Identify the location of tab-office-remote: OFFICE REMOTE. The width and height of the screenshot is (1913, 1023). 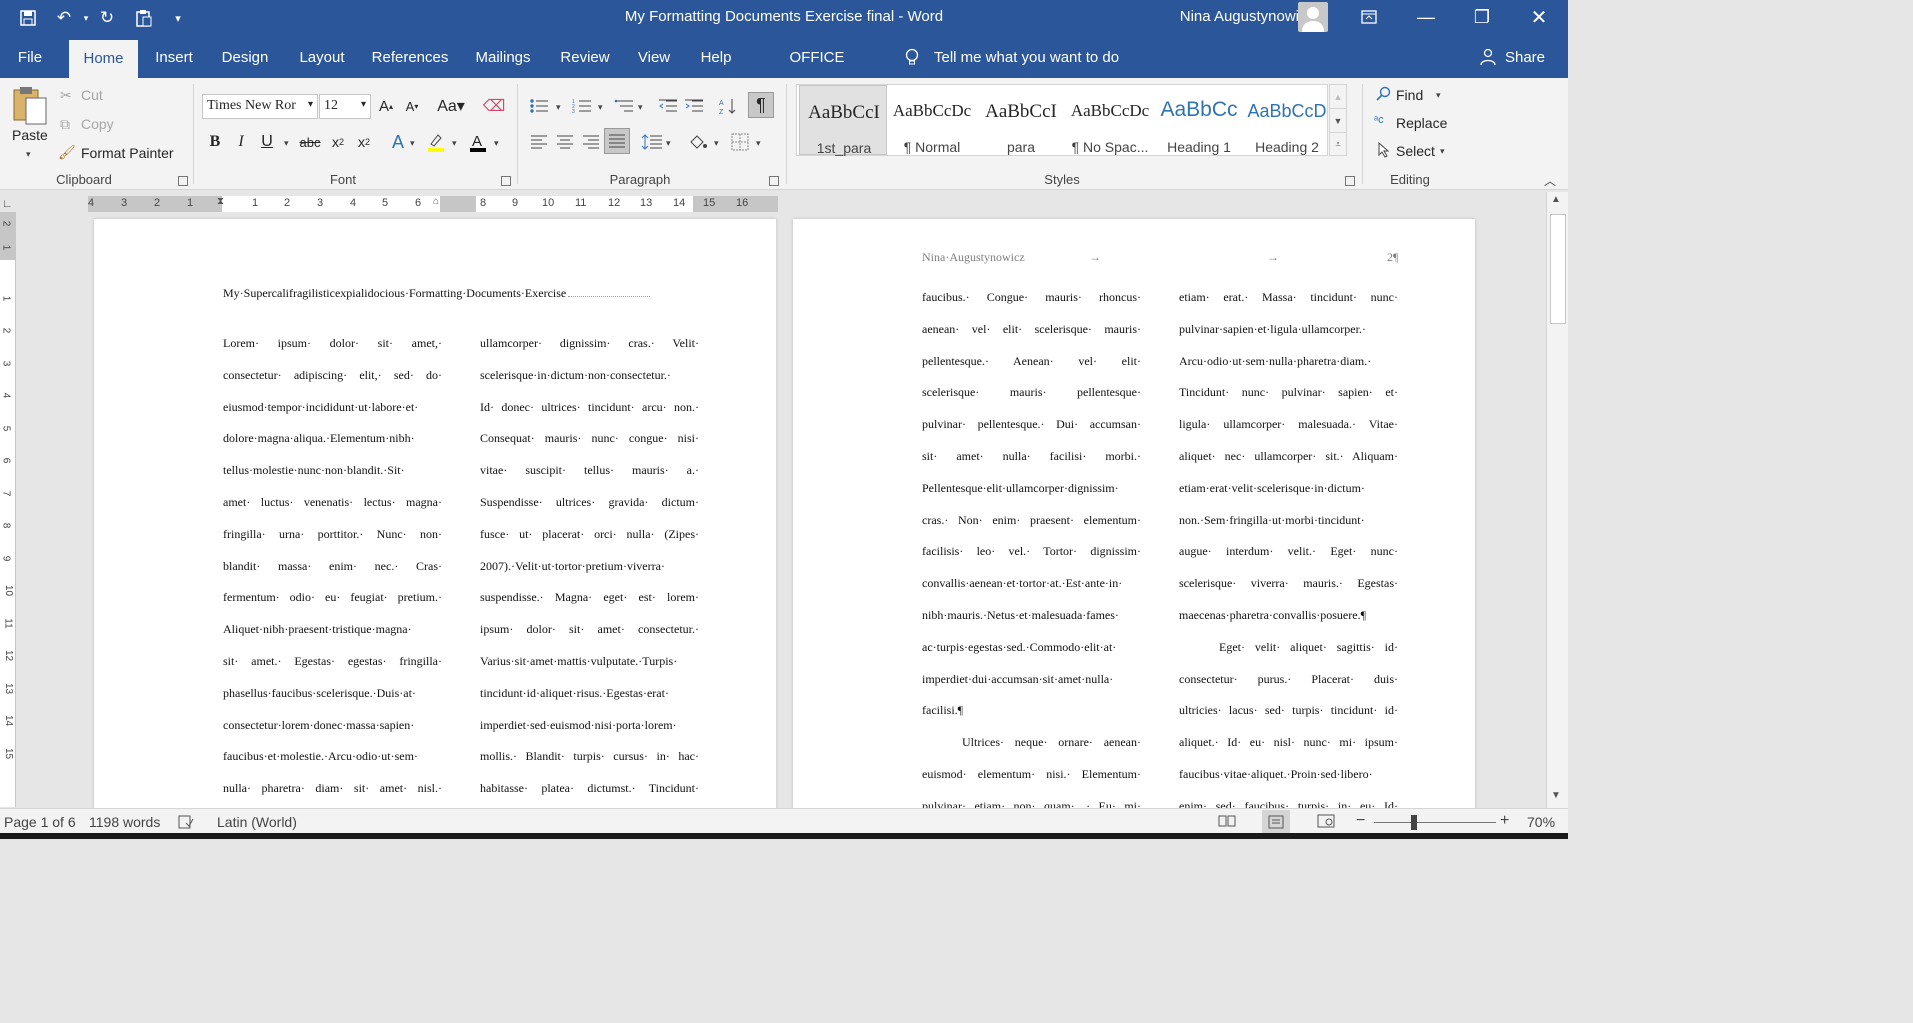
(817, 73).